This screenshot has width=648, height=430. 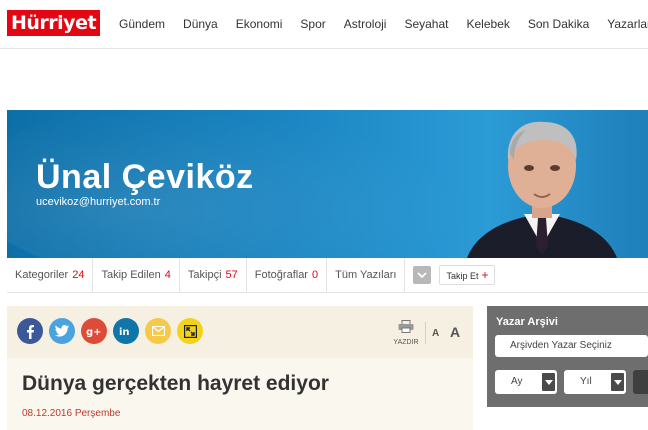 What do you see at coordinates (78, 275) in the screenshot?
I see `stat-categories-count: 24` at bounding box center [78, 275].